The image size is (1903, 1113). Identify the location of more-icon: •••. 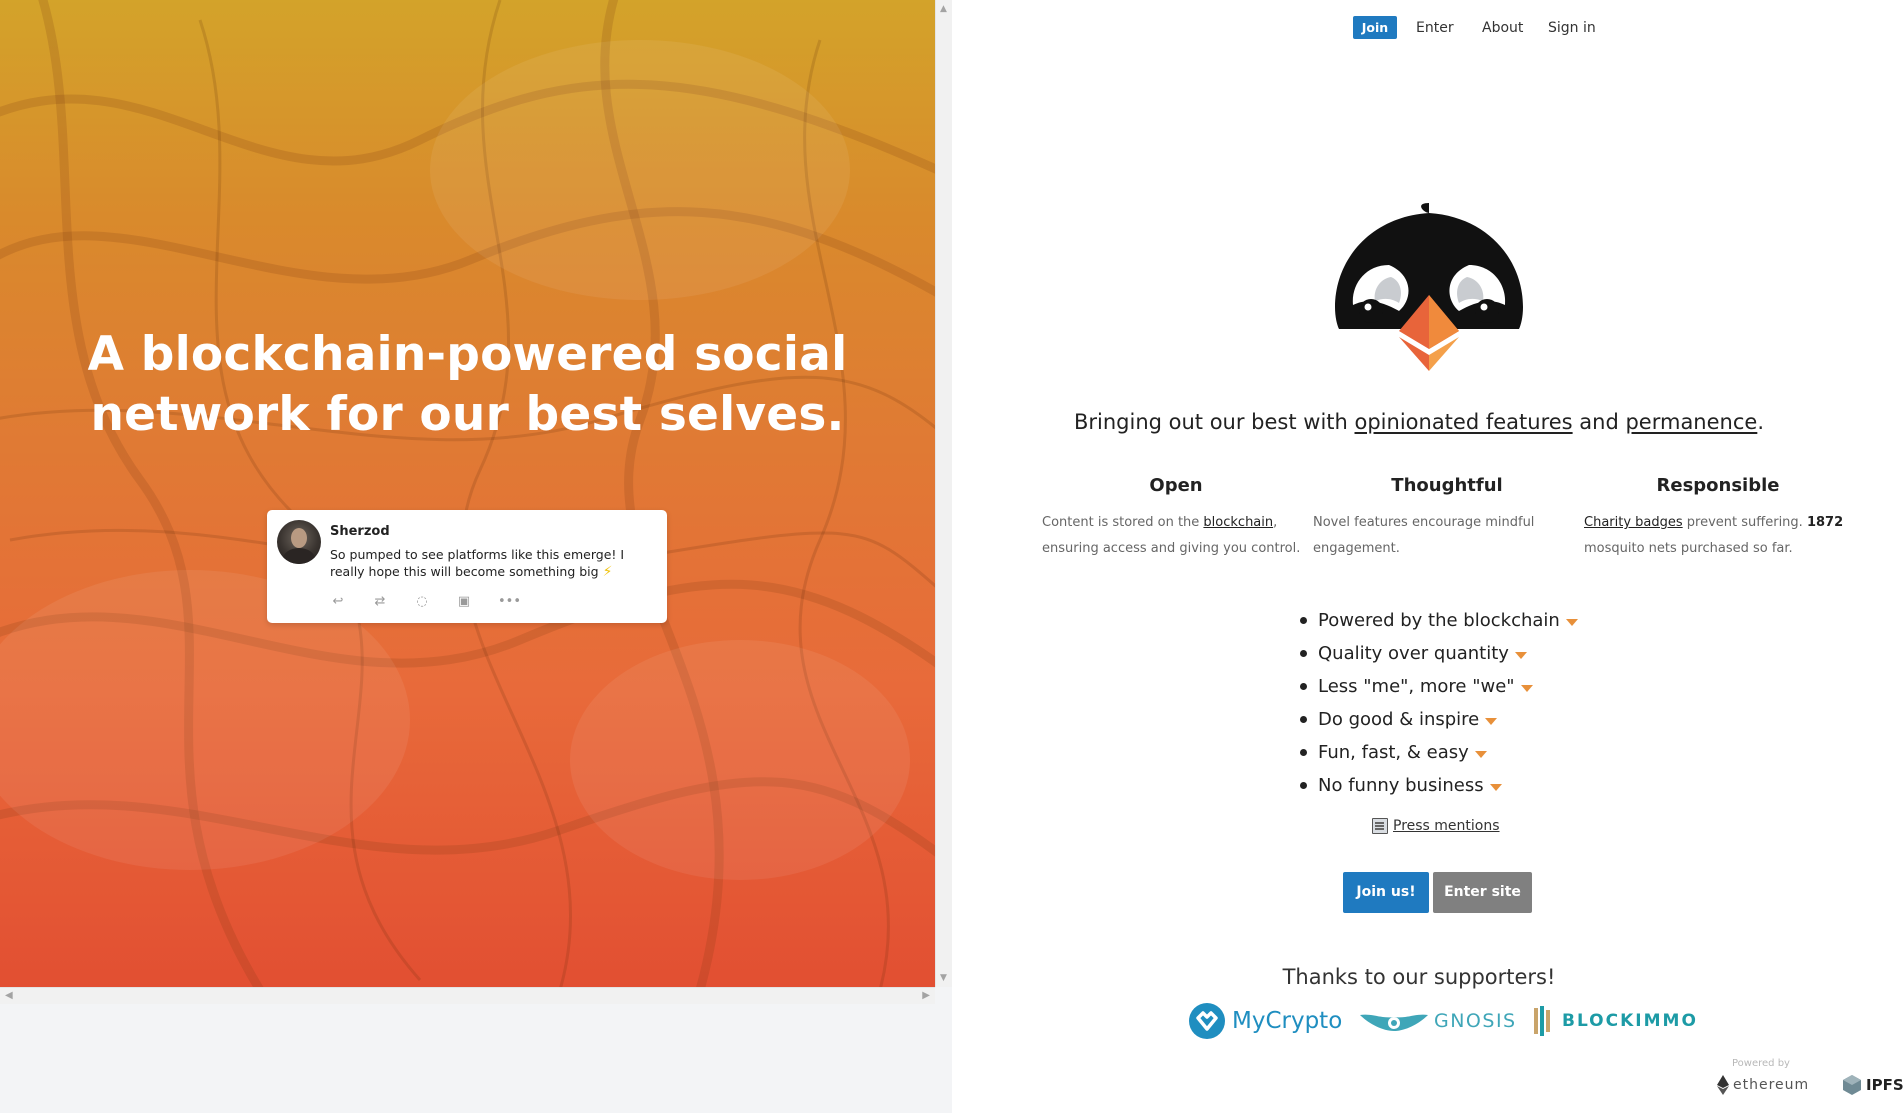
(509, 601).